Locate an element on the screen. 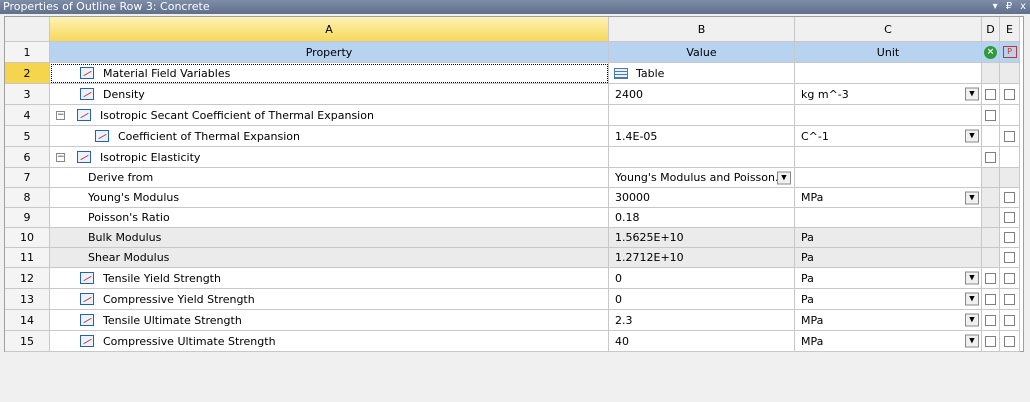 This screenshot has height=402, width=1030. row-number: 9 is located at coordinates (27, 218).